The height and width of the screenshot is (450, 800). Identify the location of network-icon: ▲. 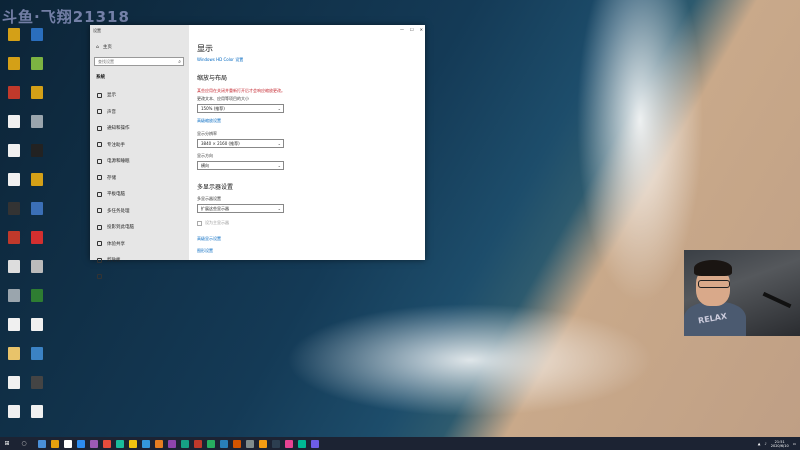
(759, 444).